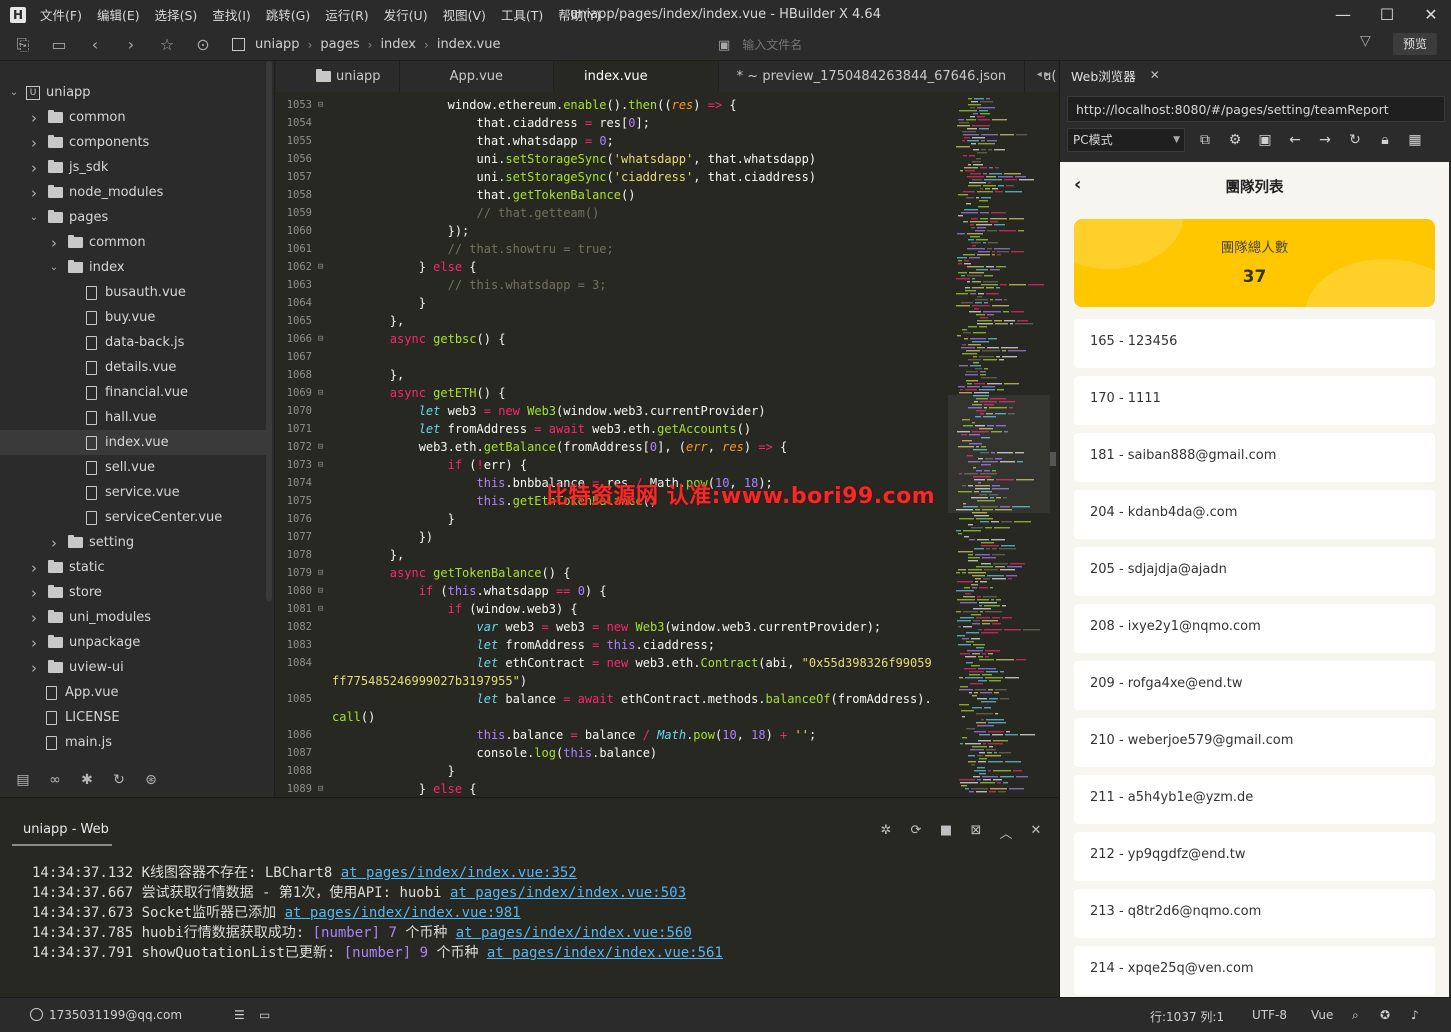 The width and height of the screenshot is (1451, 1032). What do you see at coordinates (872, 76) in the screenshot?
I see `editor-tab: * ~ preview_1750484263844_67646.json` at bounding box center [872, 76].